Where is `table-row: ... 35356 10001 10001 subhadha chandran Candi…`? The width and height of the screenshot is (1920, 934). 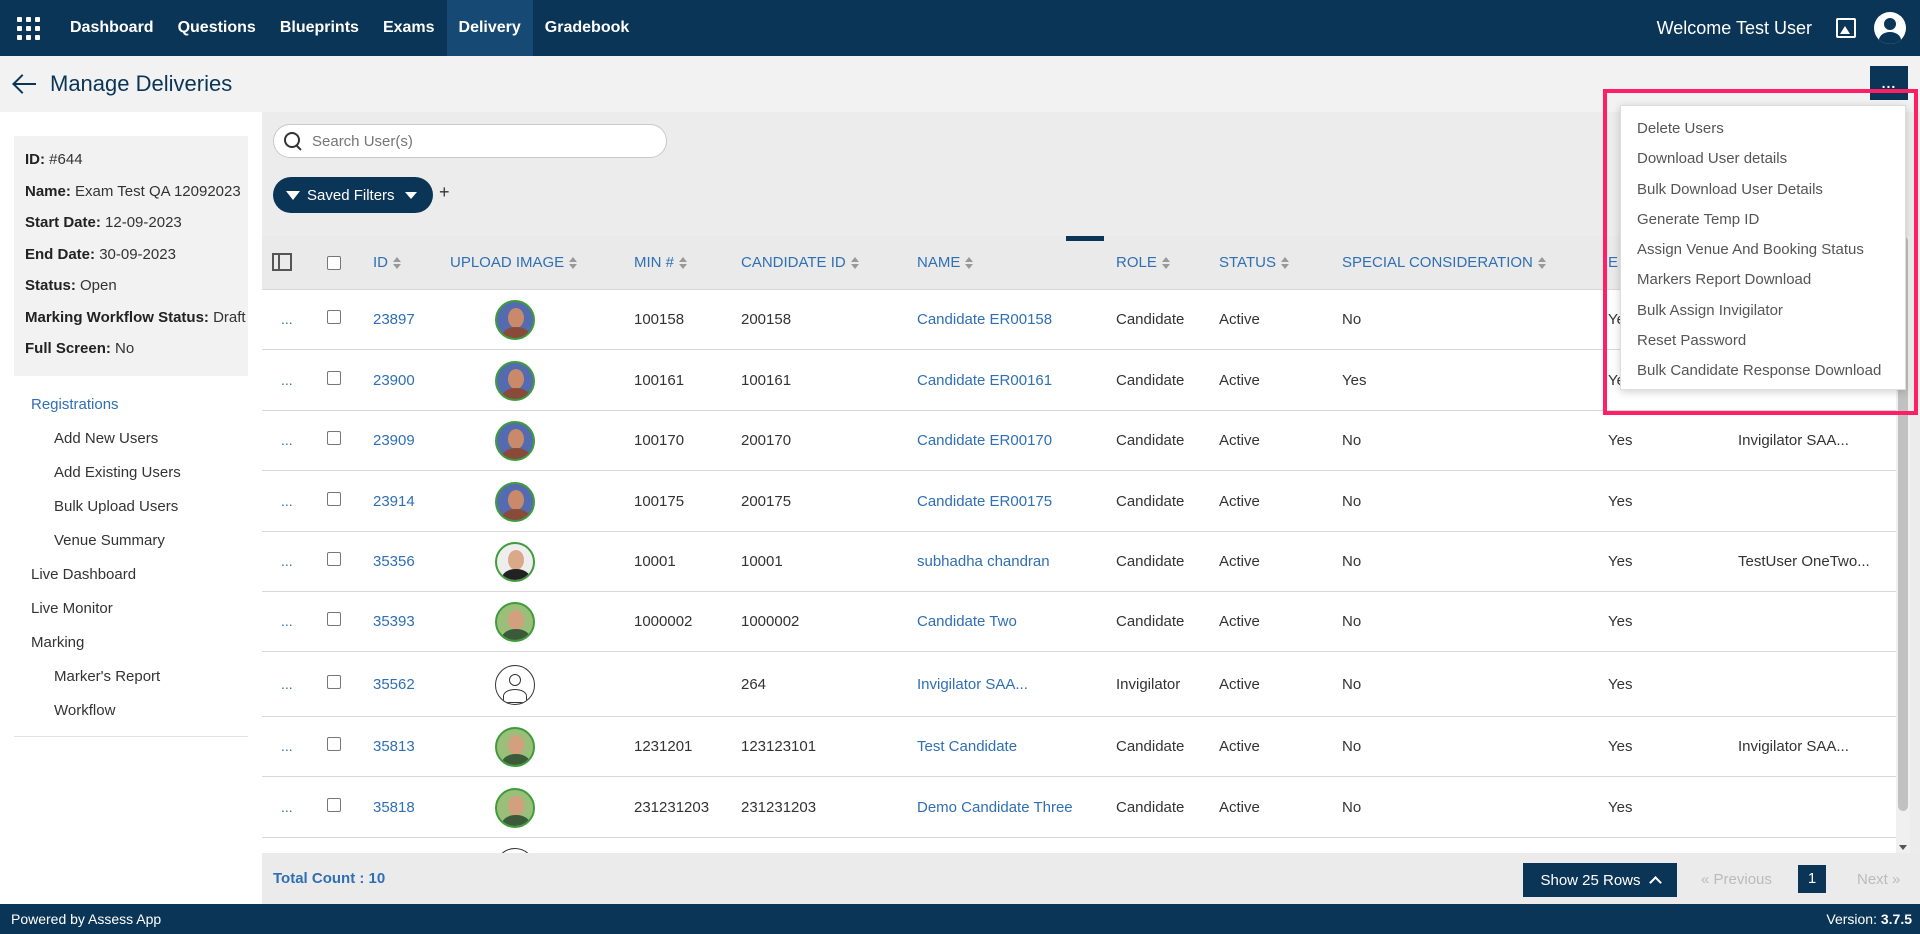
table-row: ... 35356 10001 10001 subhadha chandran Candi… is located at coordinates (1081, 562).